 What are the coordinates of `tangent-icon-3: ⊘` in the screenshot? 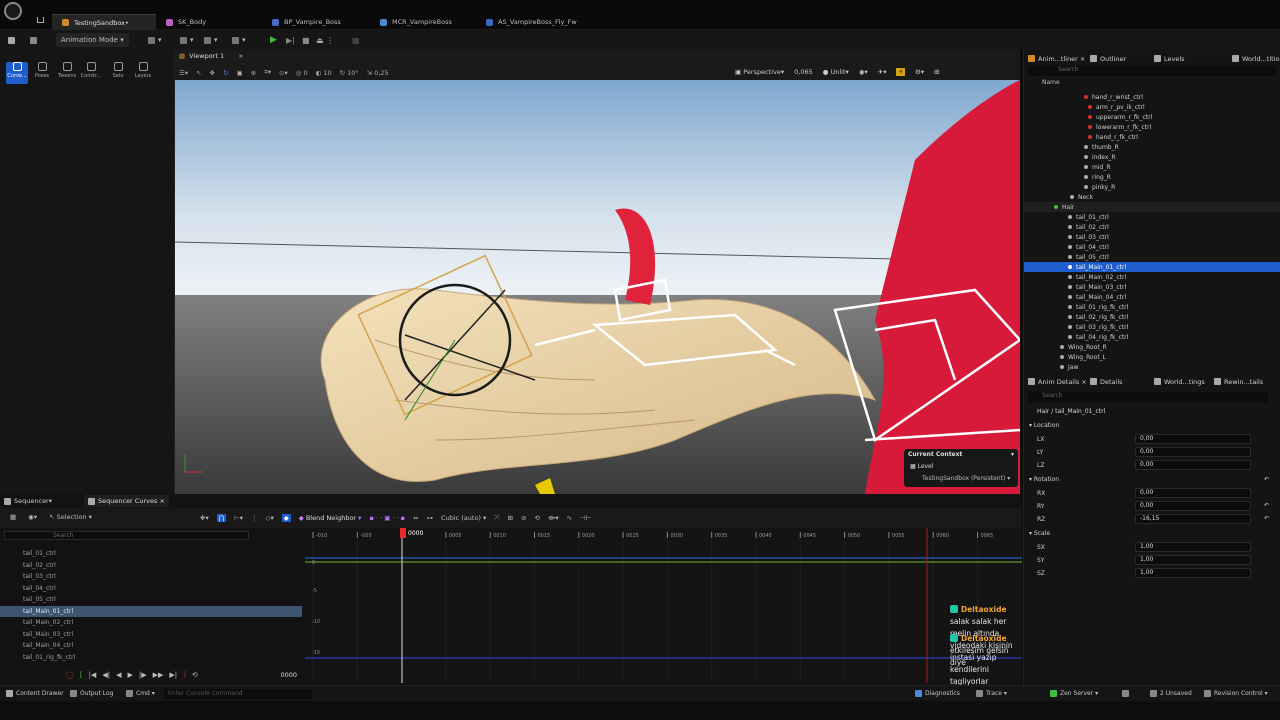 It's located at (523, 518).